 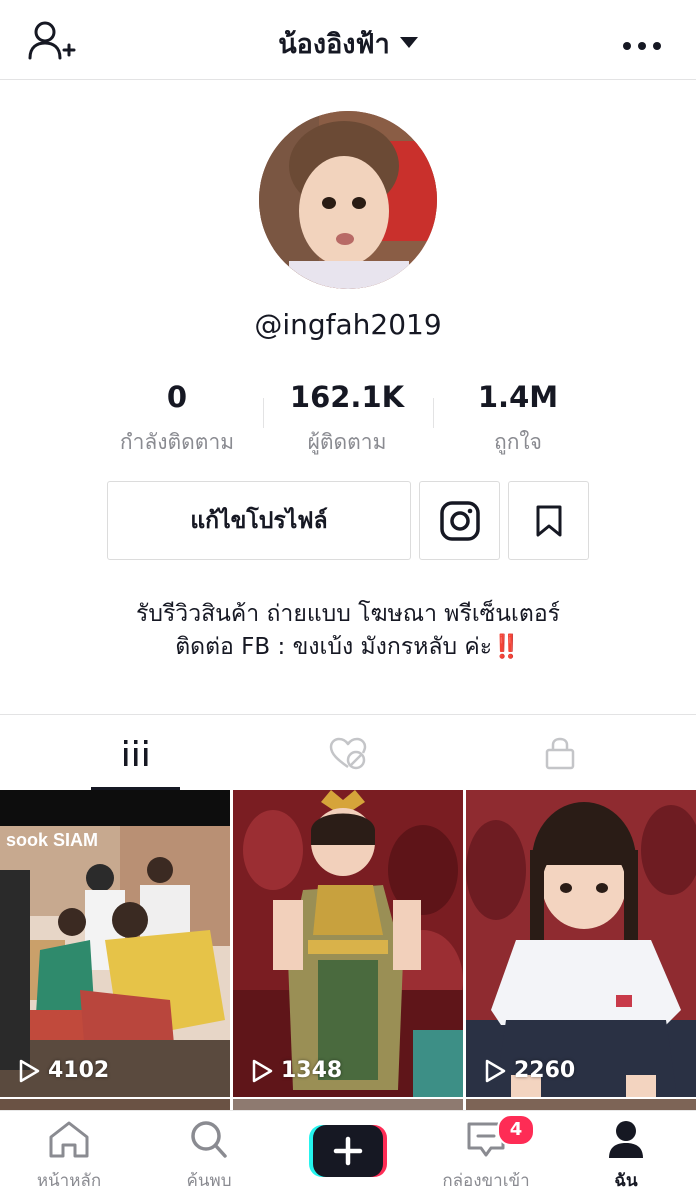 I want to click on video-thumbnail: 2260, so click(x=581, y=943).